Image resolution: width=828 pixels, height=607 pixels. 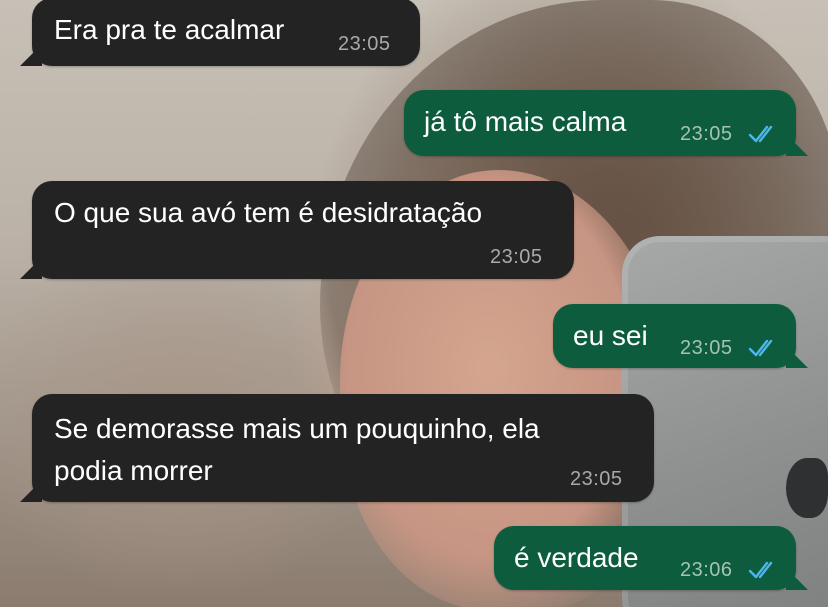 I want to click on message-text: é verdade, so click(x=576, y=557).